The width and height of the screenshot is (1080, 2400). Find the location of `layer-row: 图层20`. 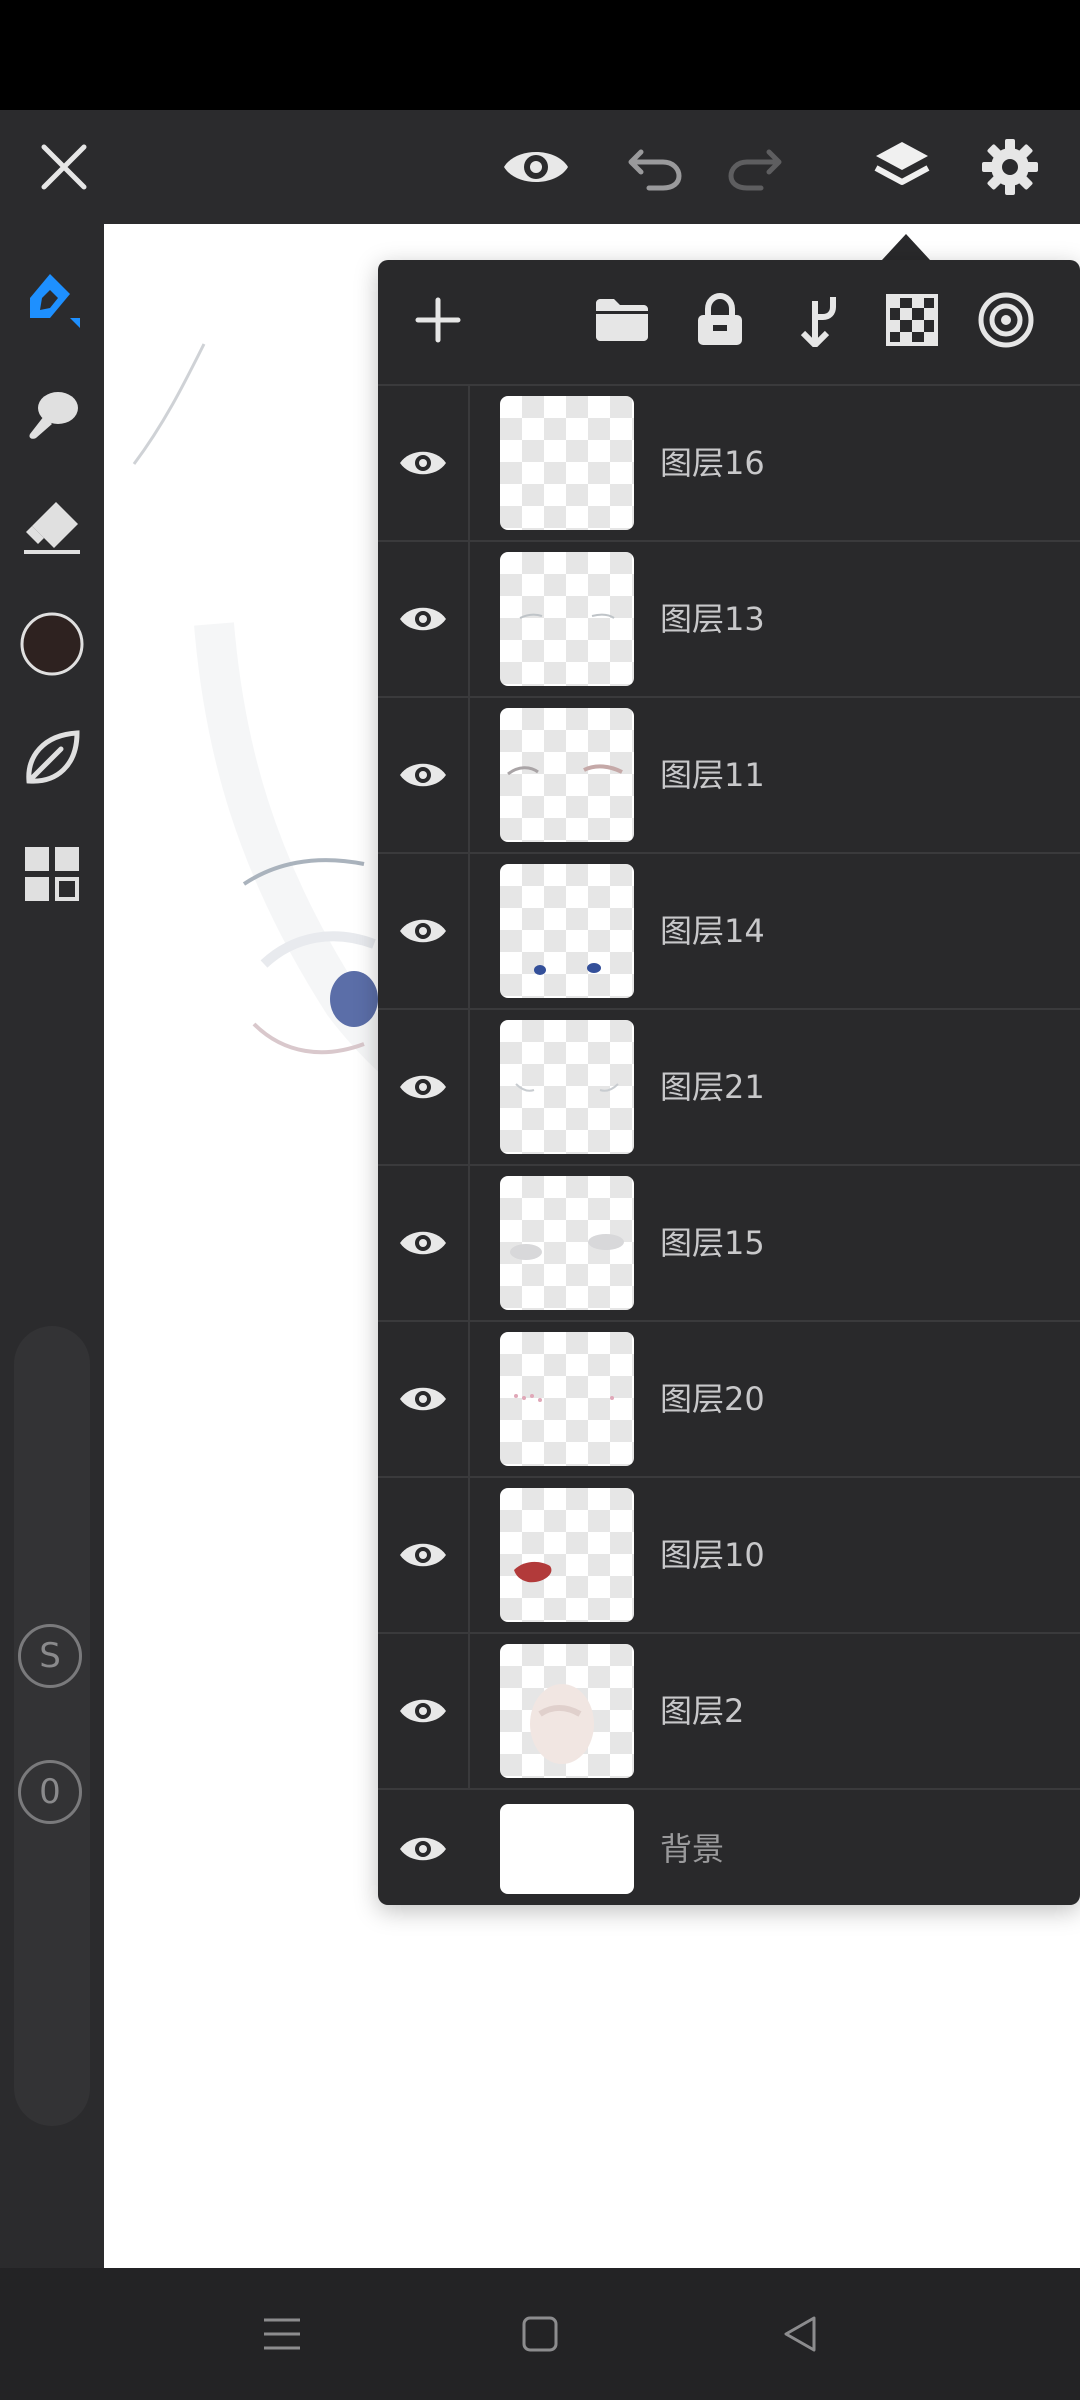

layer-row: 图层20 is located at coordinates (729, 1398).